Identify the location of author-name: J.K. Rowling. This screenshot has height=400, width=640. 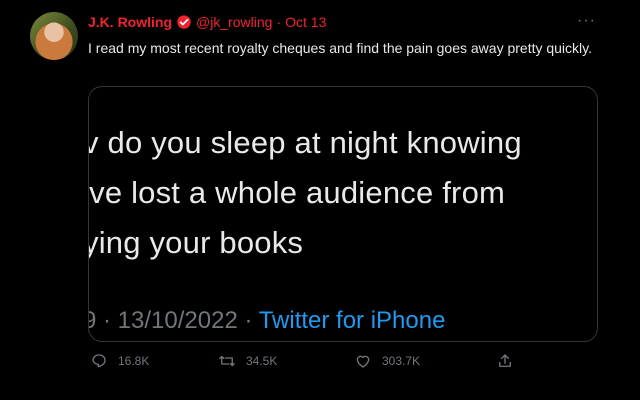
(130, 22).